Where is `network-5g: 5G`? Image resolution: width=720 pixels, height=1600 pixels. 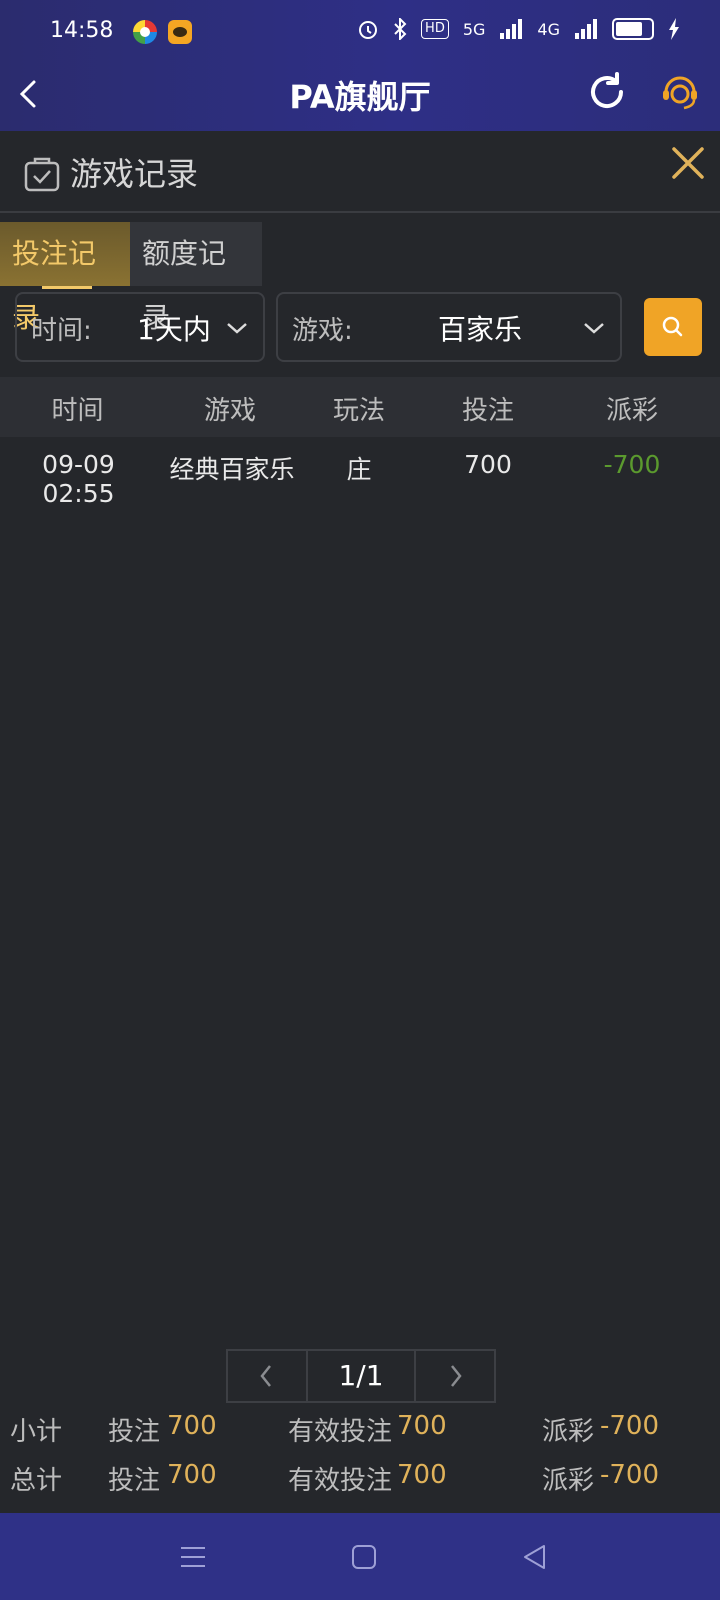
network-5g: 5G is located at coordinates (474, 29).